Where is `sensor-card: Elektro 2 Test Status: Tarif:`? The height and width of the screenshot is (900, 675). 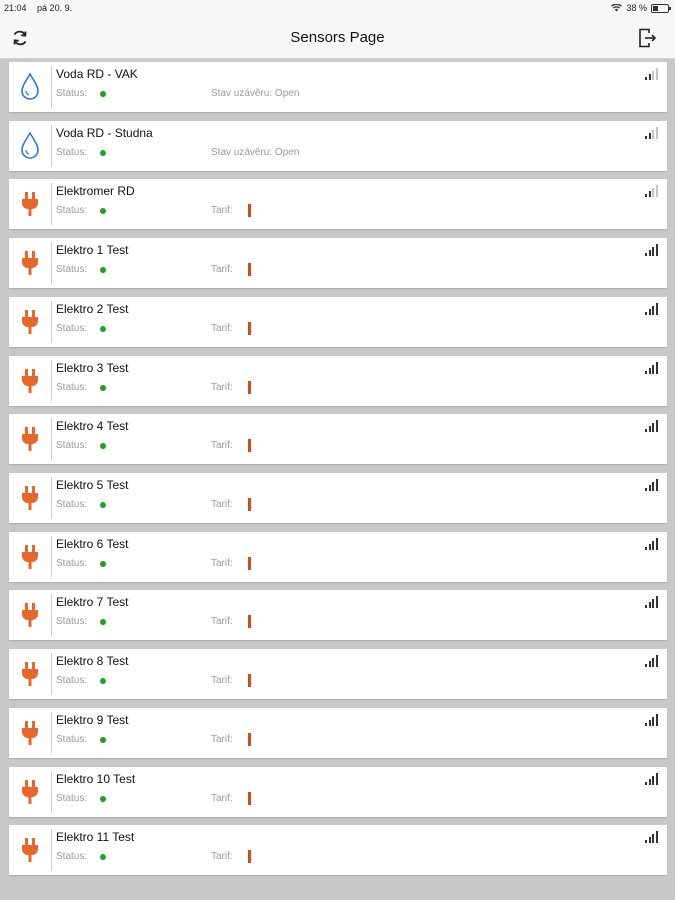
sensor-card: Elektro 2 Test Status: Tarif: is located at coordinates (338, 321).